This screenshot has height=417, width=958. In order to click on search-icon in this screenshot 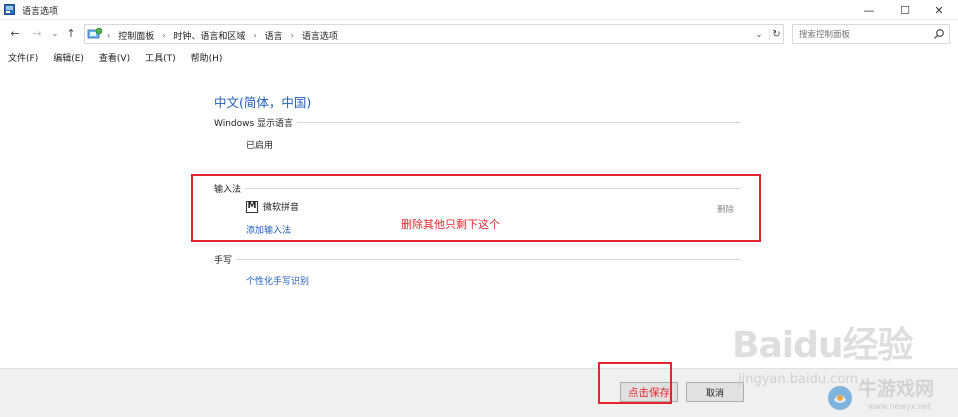, I will do `click(939, 34)`.